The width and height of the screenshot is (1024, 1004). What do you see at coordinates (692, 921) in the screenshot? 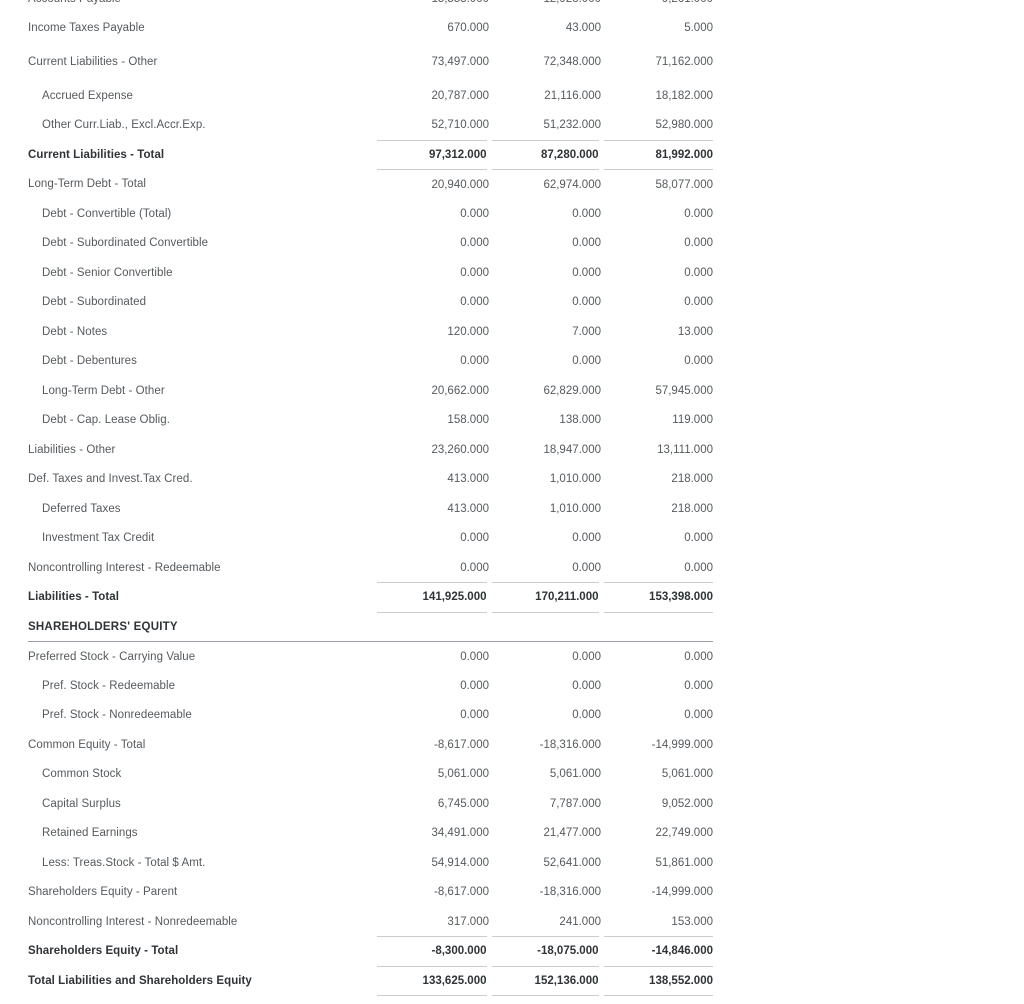
I see `row-value-col3: 153.000` at bounding box center [692, 921].